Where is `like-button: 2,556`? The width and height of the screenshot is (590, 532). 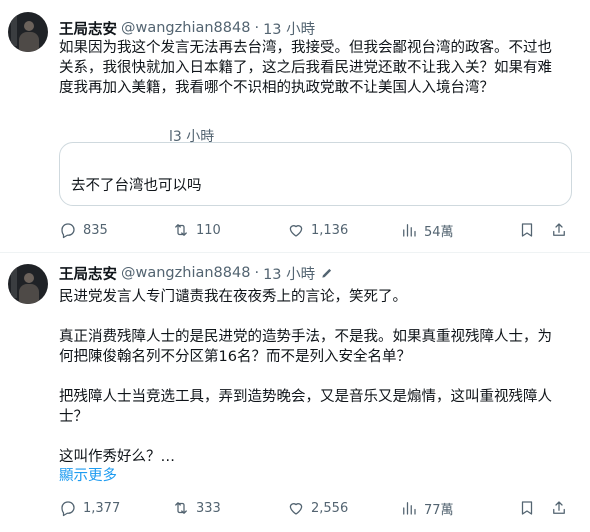
like-button: 2,556 is located at coordinates (317, 508).